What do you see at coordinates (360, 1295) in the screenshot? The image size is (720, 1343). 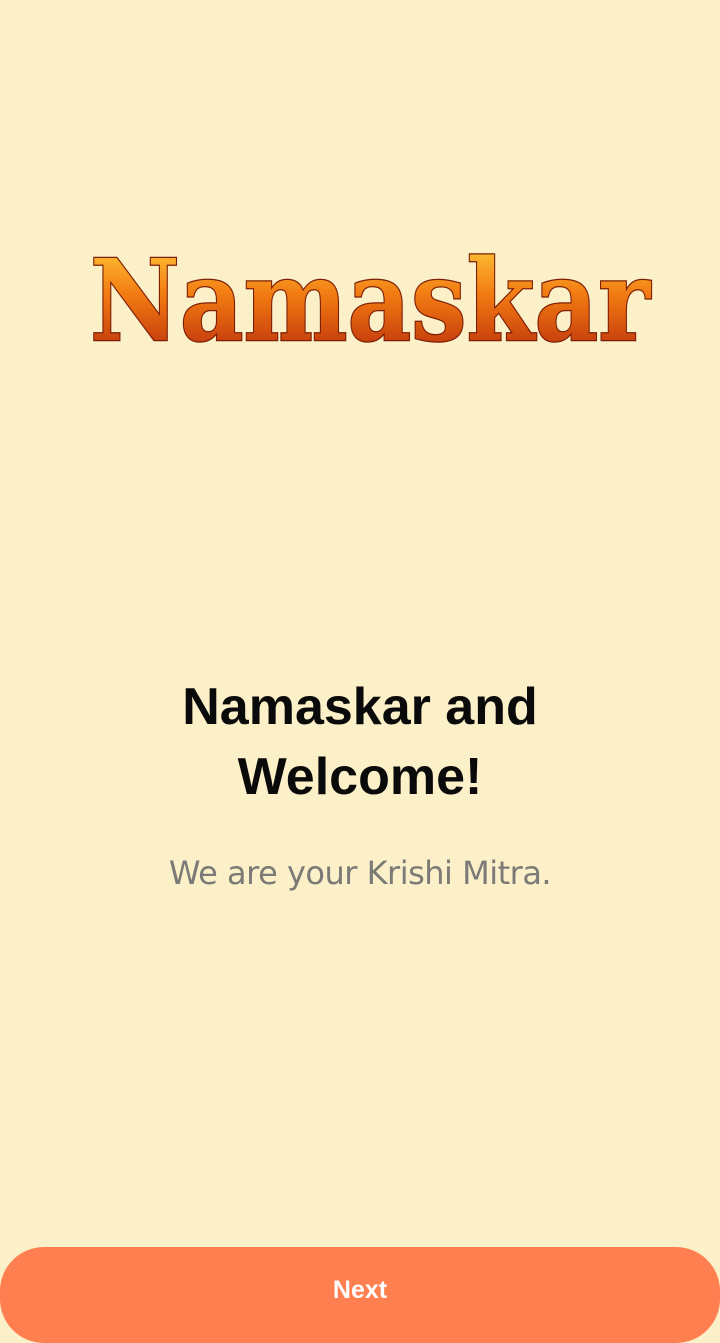 I see `next-button: Next` at bounding box center [360, 1295].